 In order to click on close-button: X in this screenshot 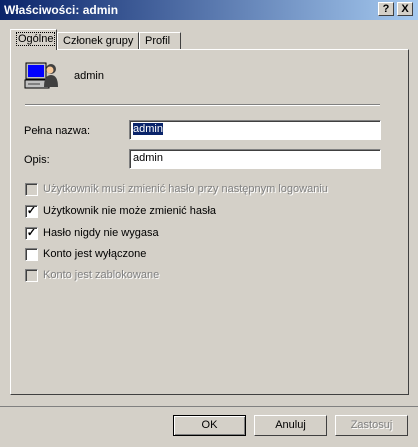, I will do `click(405, 9)`.